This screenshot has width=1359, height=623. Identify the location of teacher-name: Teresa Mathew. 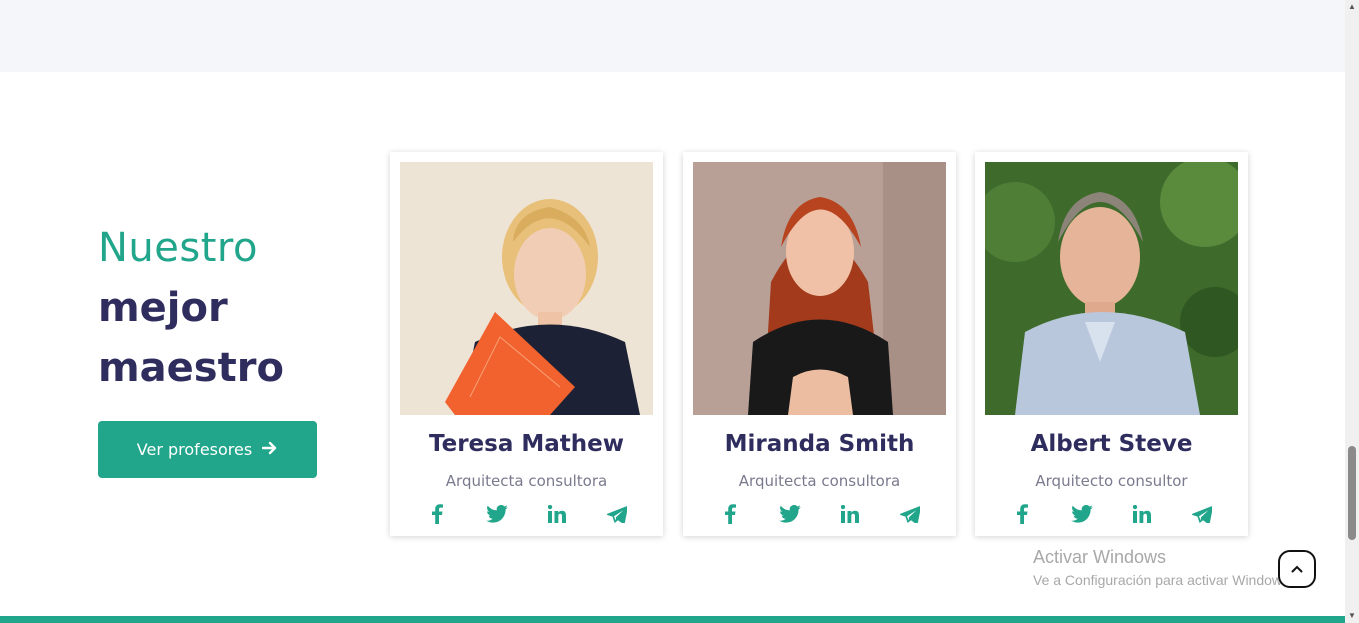
(526, 444).